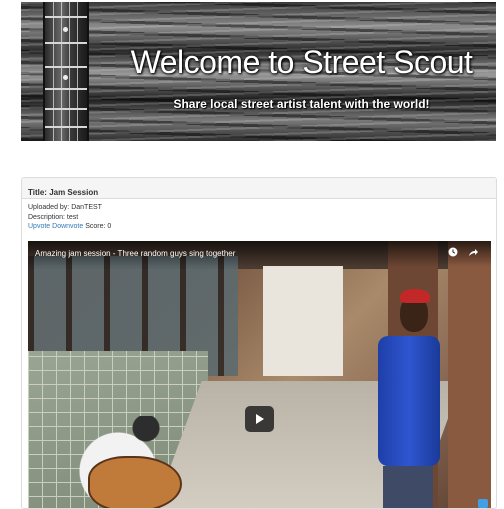  Describe the element at coordinates (135, 482) in the screenshot. I see `guitar` at that location.